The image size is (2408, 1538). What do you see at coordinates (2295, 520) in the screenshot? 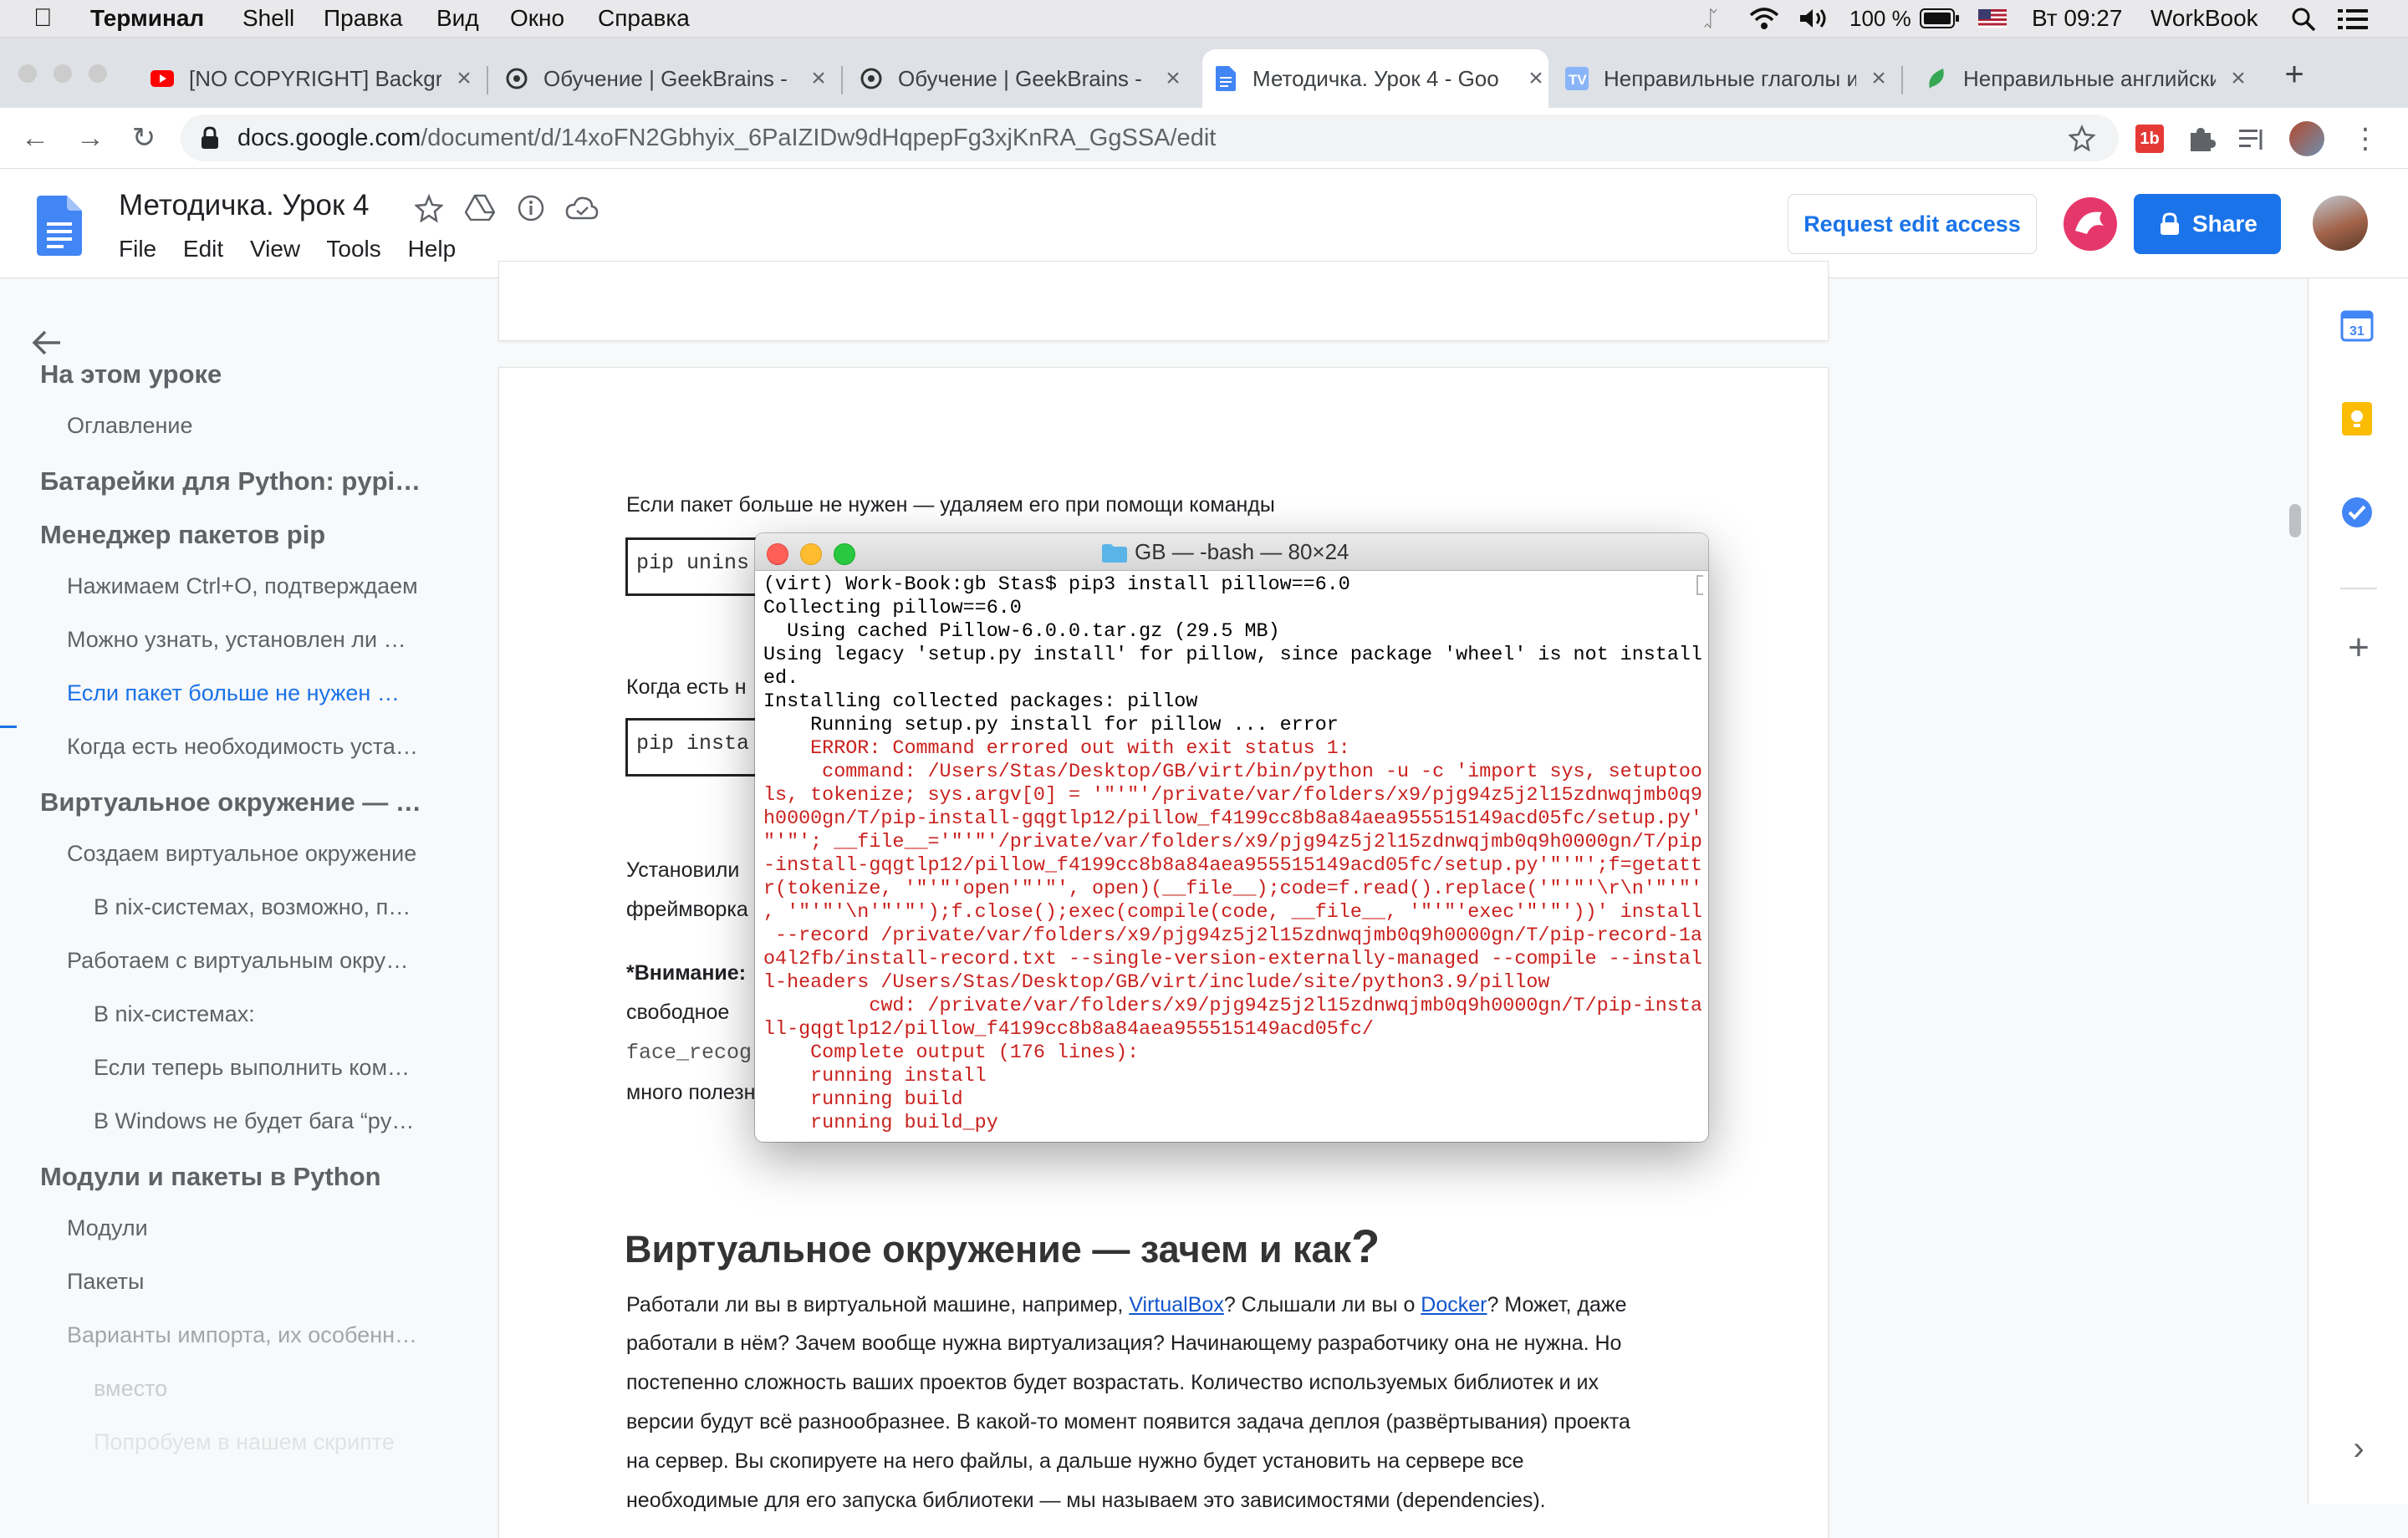
I see `page-scrollbar-thumb` at bounding box center [2295, 520].